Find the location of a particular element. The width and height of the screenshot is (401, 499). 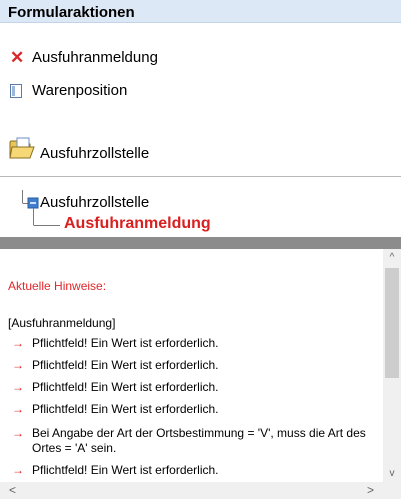

vertical-scroll-thumb is located at coordinates (392, 323).